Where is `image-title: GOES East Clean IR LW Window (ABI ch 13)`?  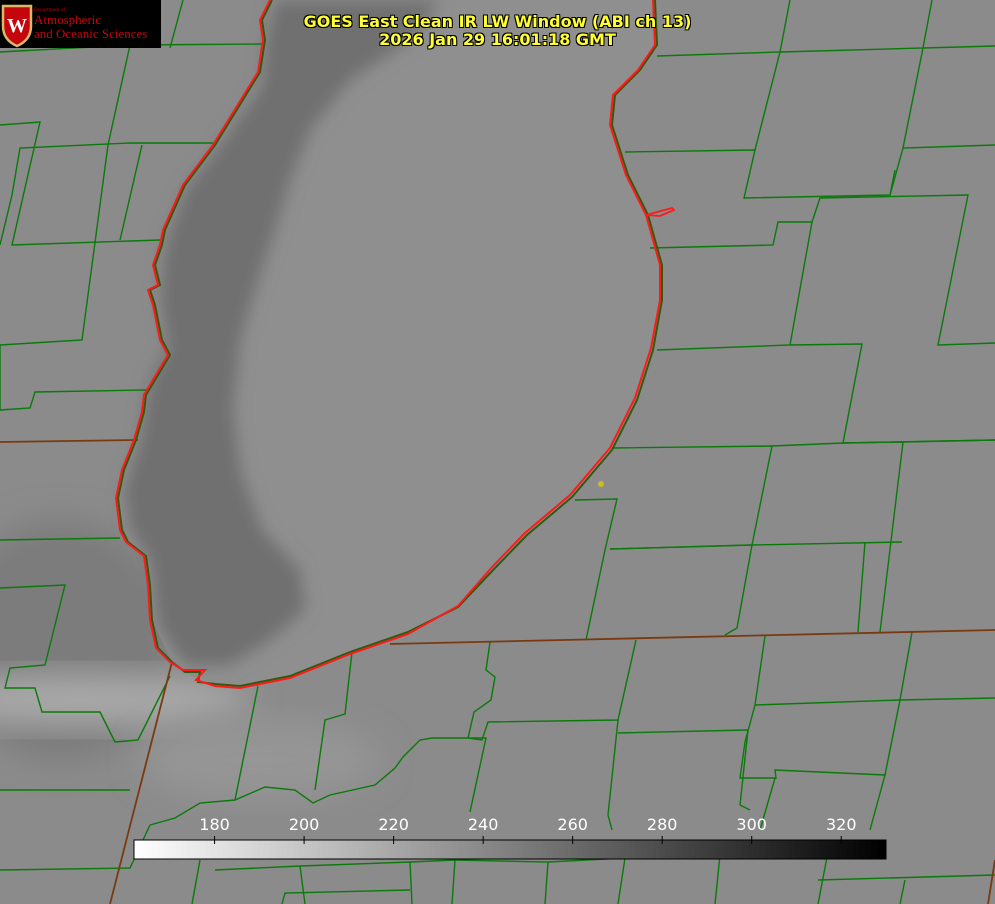 image-title: GOES East Clean IR LW Window (ABI ch 13) is located at coordinates (497, 21).